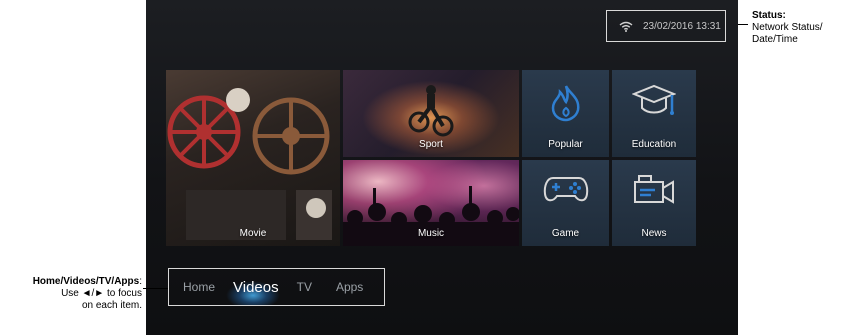  What do you see at coordinates (431, 113) in the screenshot?
I see `tile-sport: Sport` at bounding box center [431, 113].